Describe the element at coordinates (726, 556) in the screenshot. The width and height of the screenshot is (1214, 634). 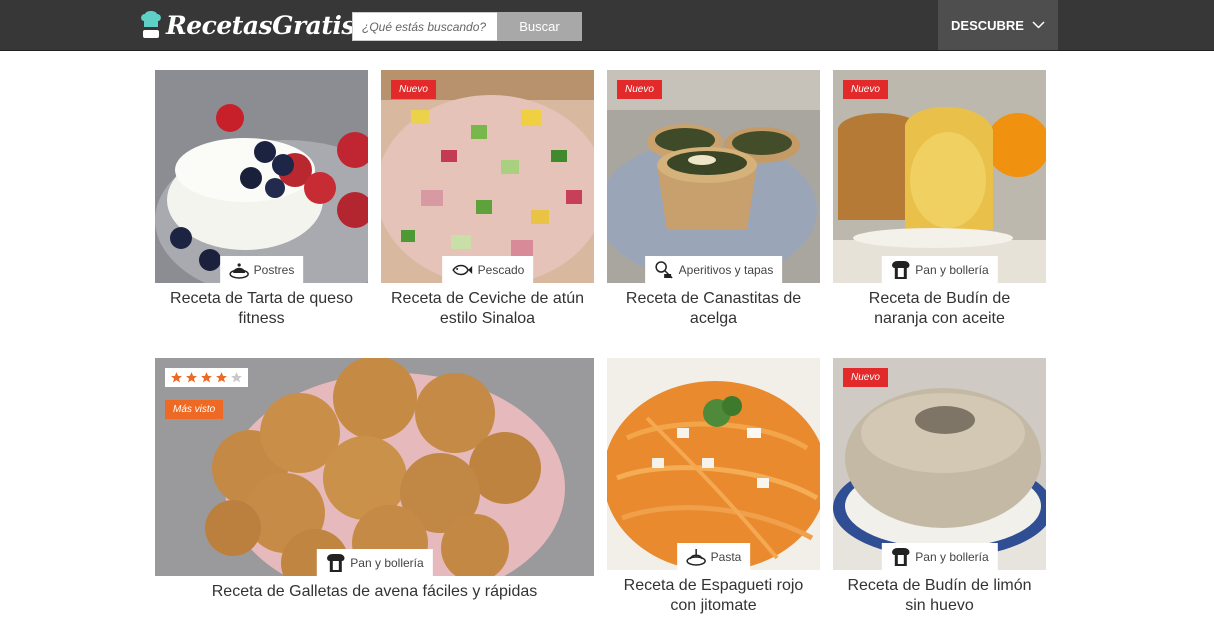
I see `category-text: Pasta` at that location.